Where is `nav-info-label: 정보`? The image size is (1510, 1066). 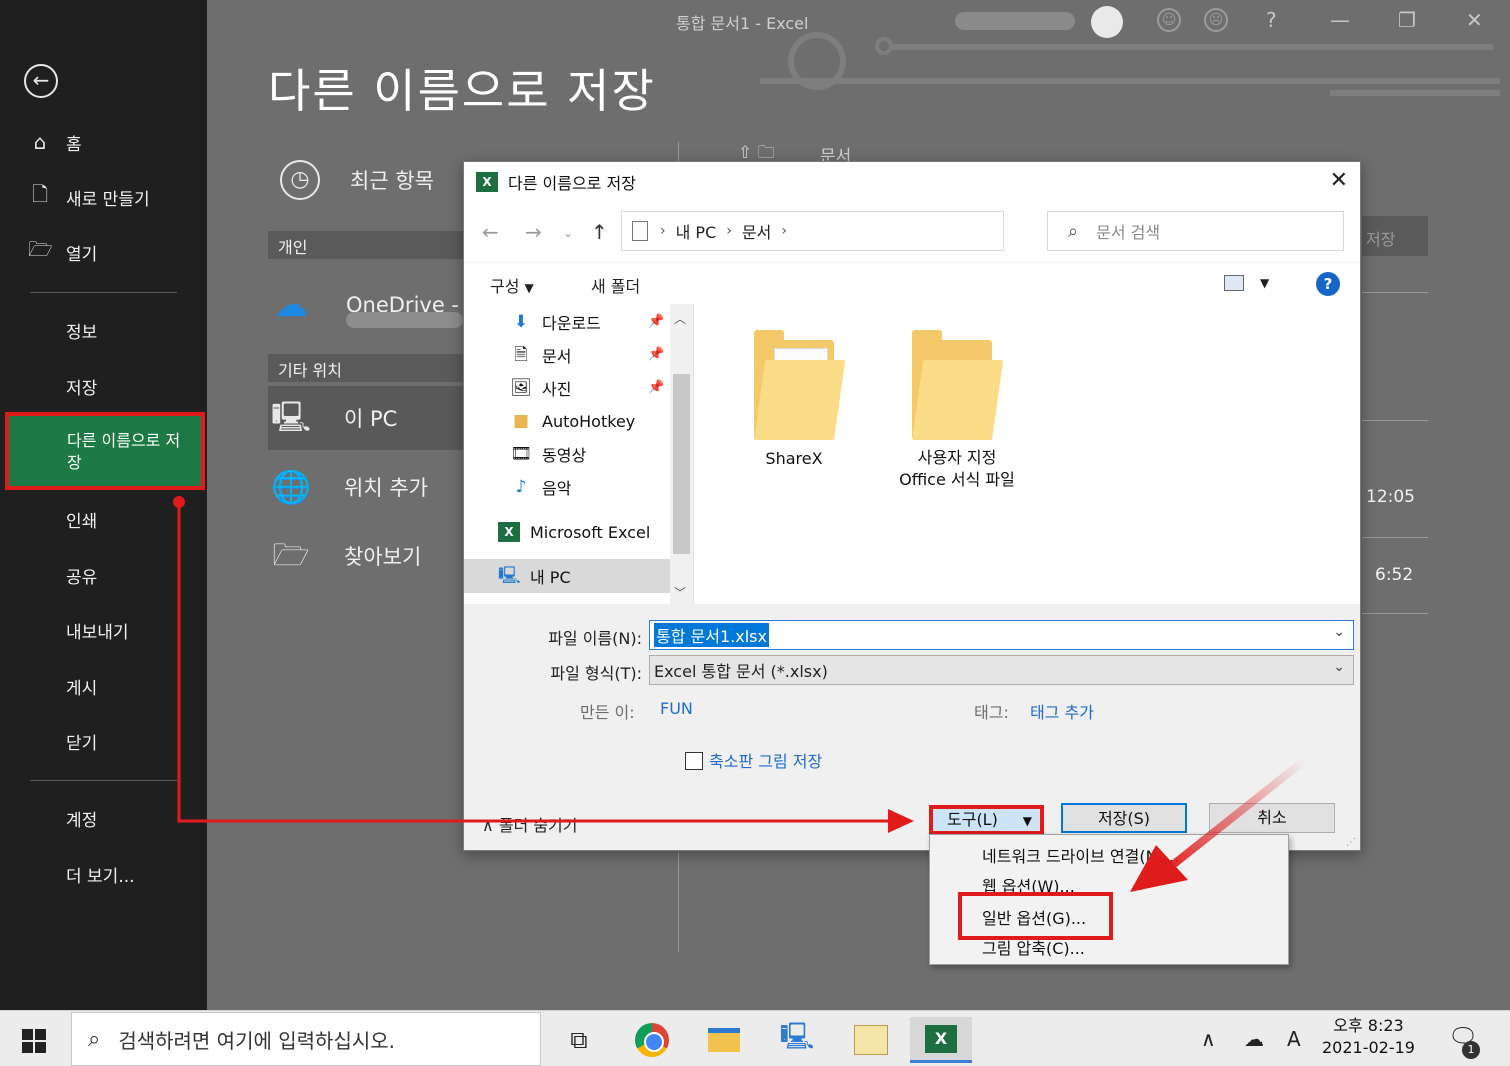 nav-info-label: 정보 is located at coordinates (82, 332).